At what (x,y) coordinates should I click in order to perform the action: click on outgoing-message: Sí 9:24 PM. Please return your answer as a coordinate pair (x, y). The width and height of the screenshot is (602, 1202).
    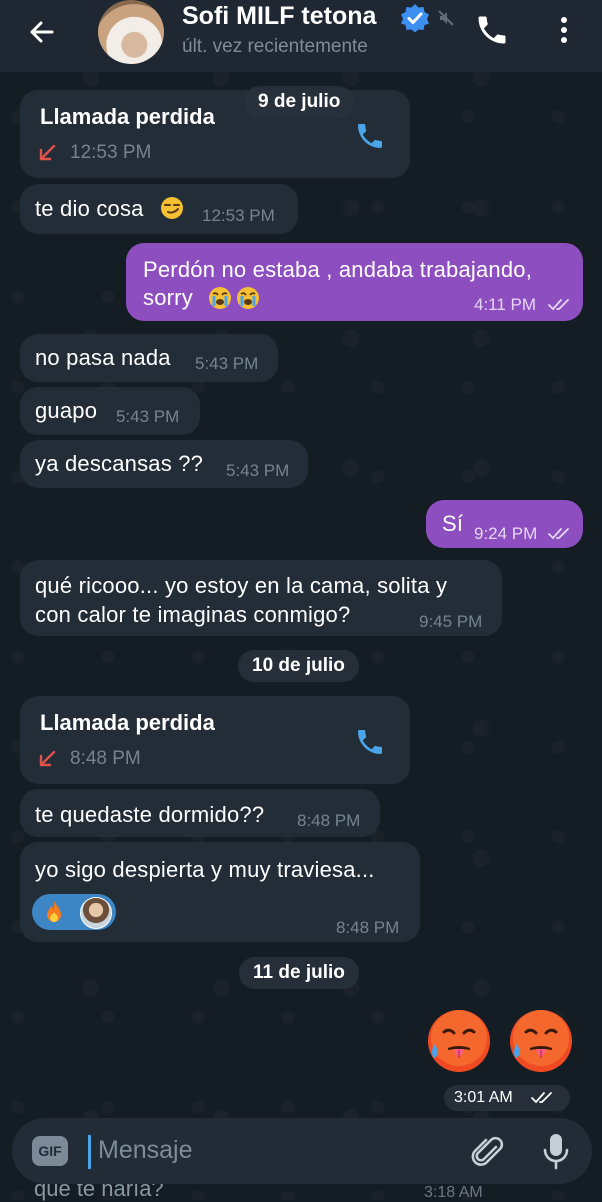
    Looking at the image, I should click on (504, 524).